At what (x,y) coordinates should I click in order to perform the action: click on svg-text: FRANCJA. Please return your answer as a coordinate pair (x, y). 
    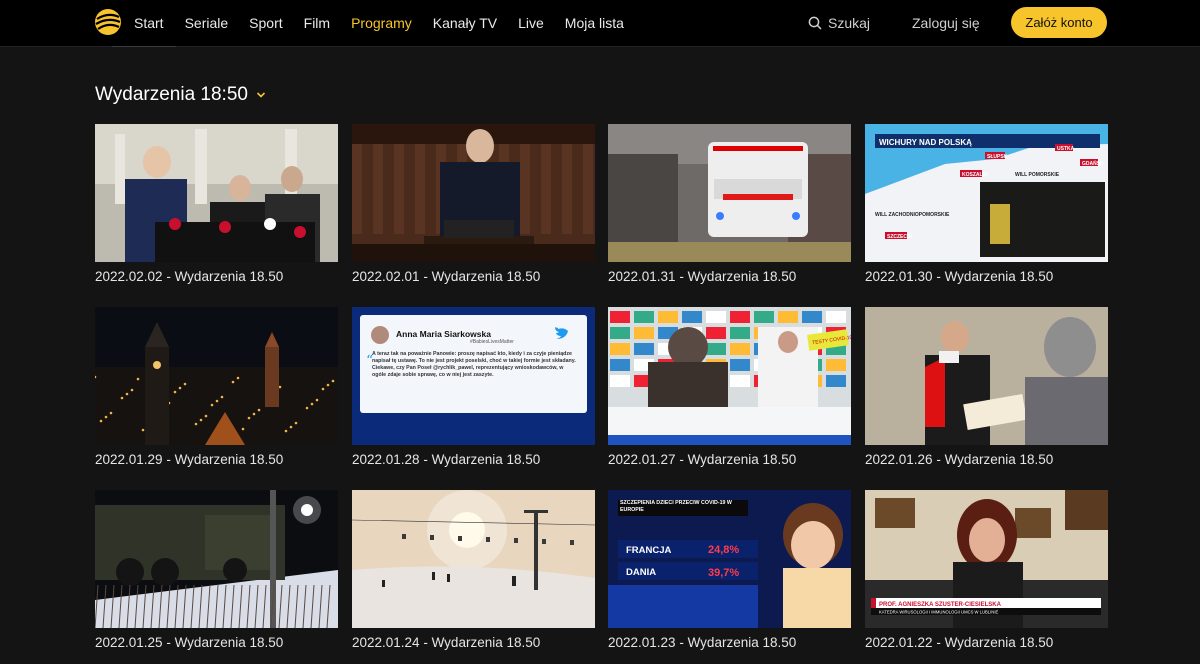
    Looking at the image, I should click on (649, 550).